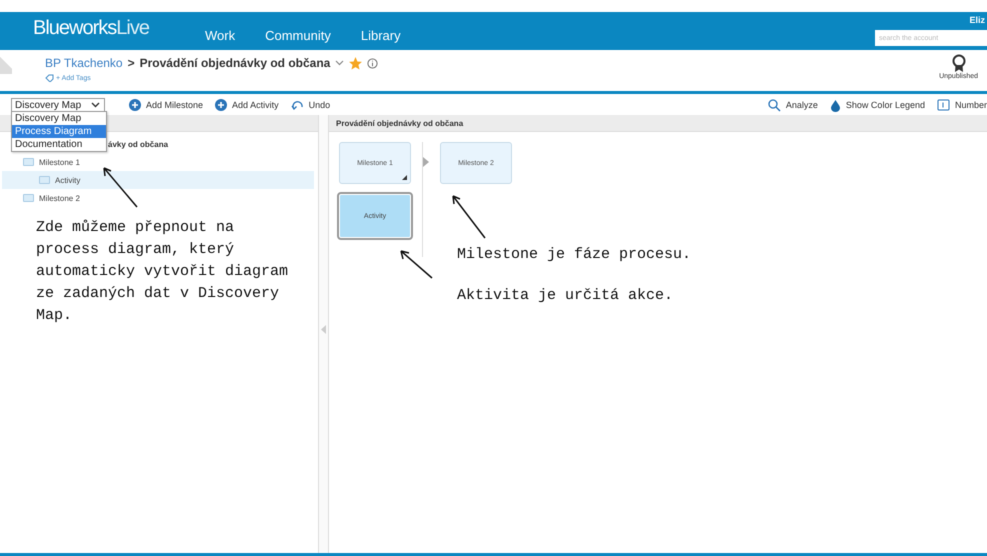 The width and height of the screenshot is (987, 556). Describe the element at coordinates (158, 180) in the screenshot. I see `tree-item: Activity` at that location.